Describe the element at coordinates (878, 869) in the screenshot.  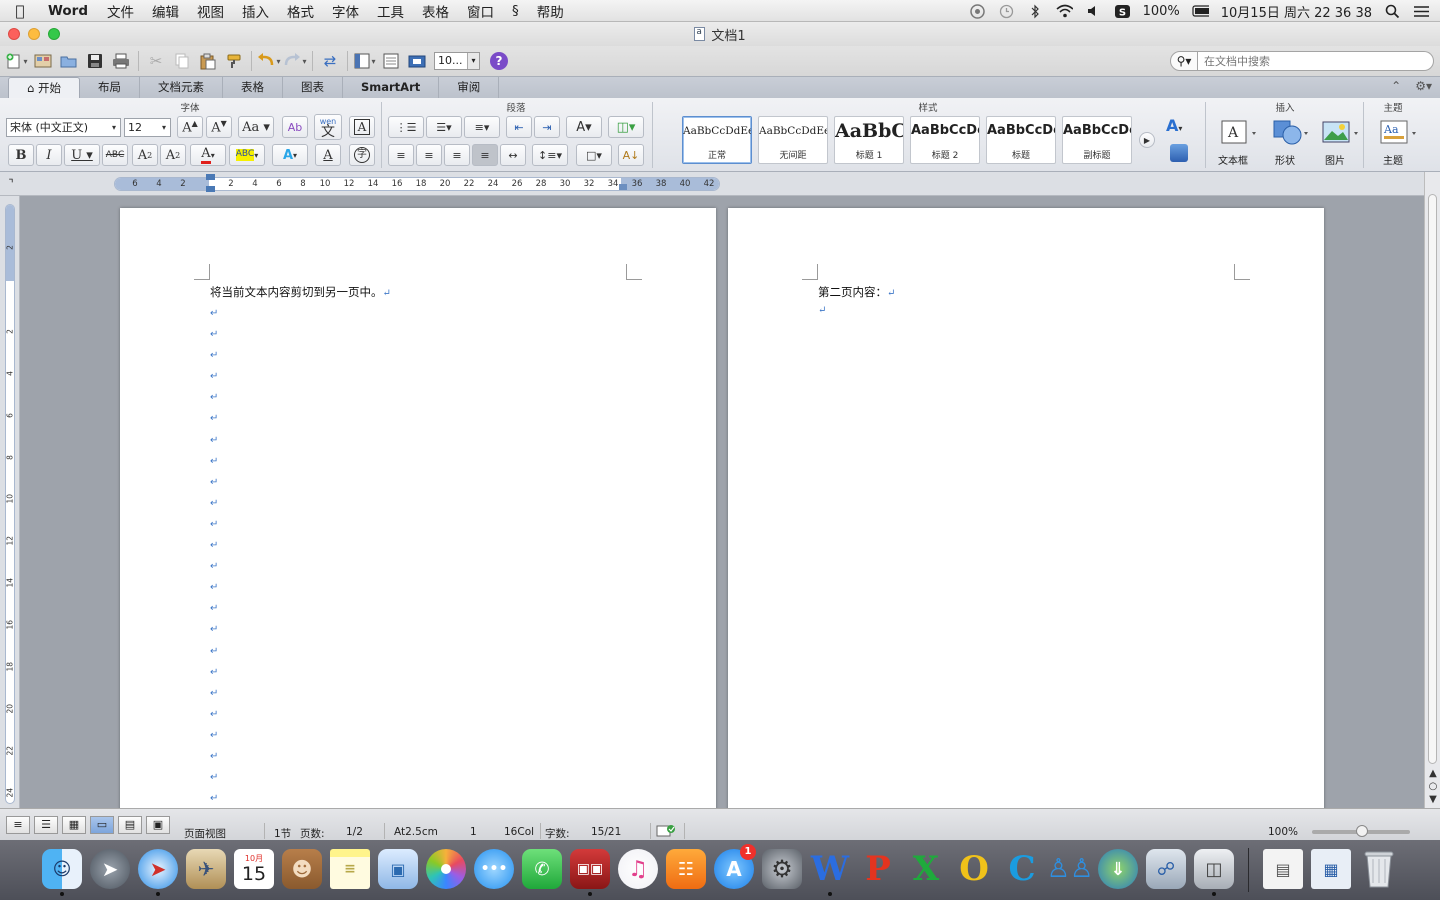
I see `dock-powerpoint: P` at that location.